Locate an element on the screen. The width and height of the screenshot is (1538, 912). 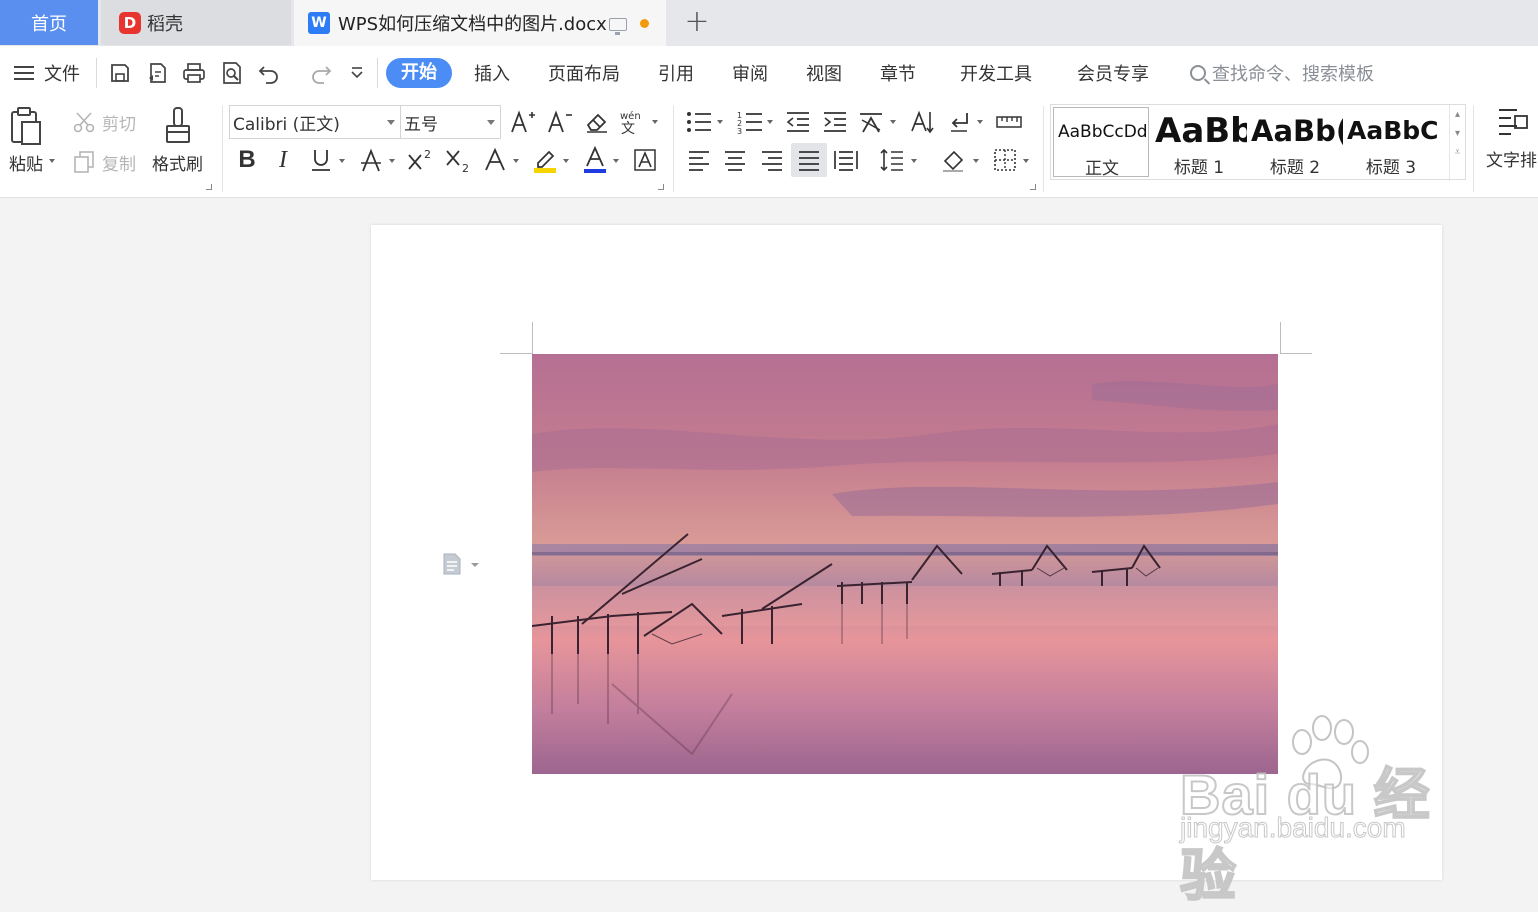
clear-format-icon is located at coordinates (597, 122).